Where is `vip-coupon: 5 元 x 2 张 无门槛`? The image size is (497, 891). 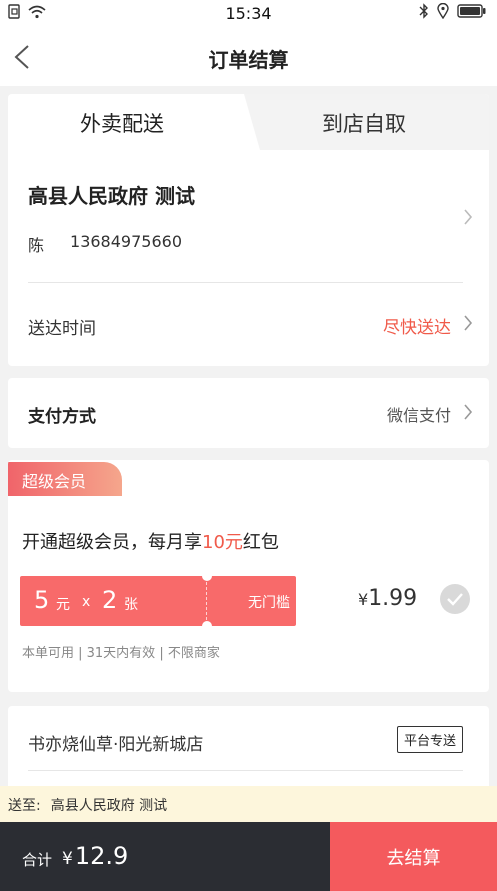 vip-coupon: 5 元 x 2 张 无门槛 is located at coordinates (158, 601).